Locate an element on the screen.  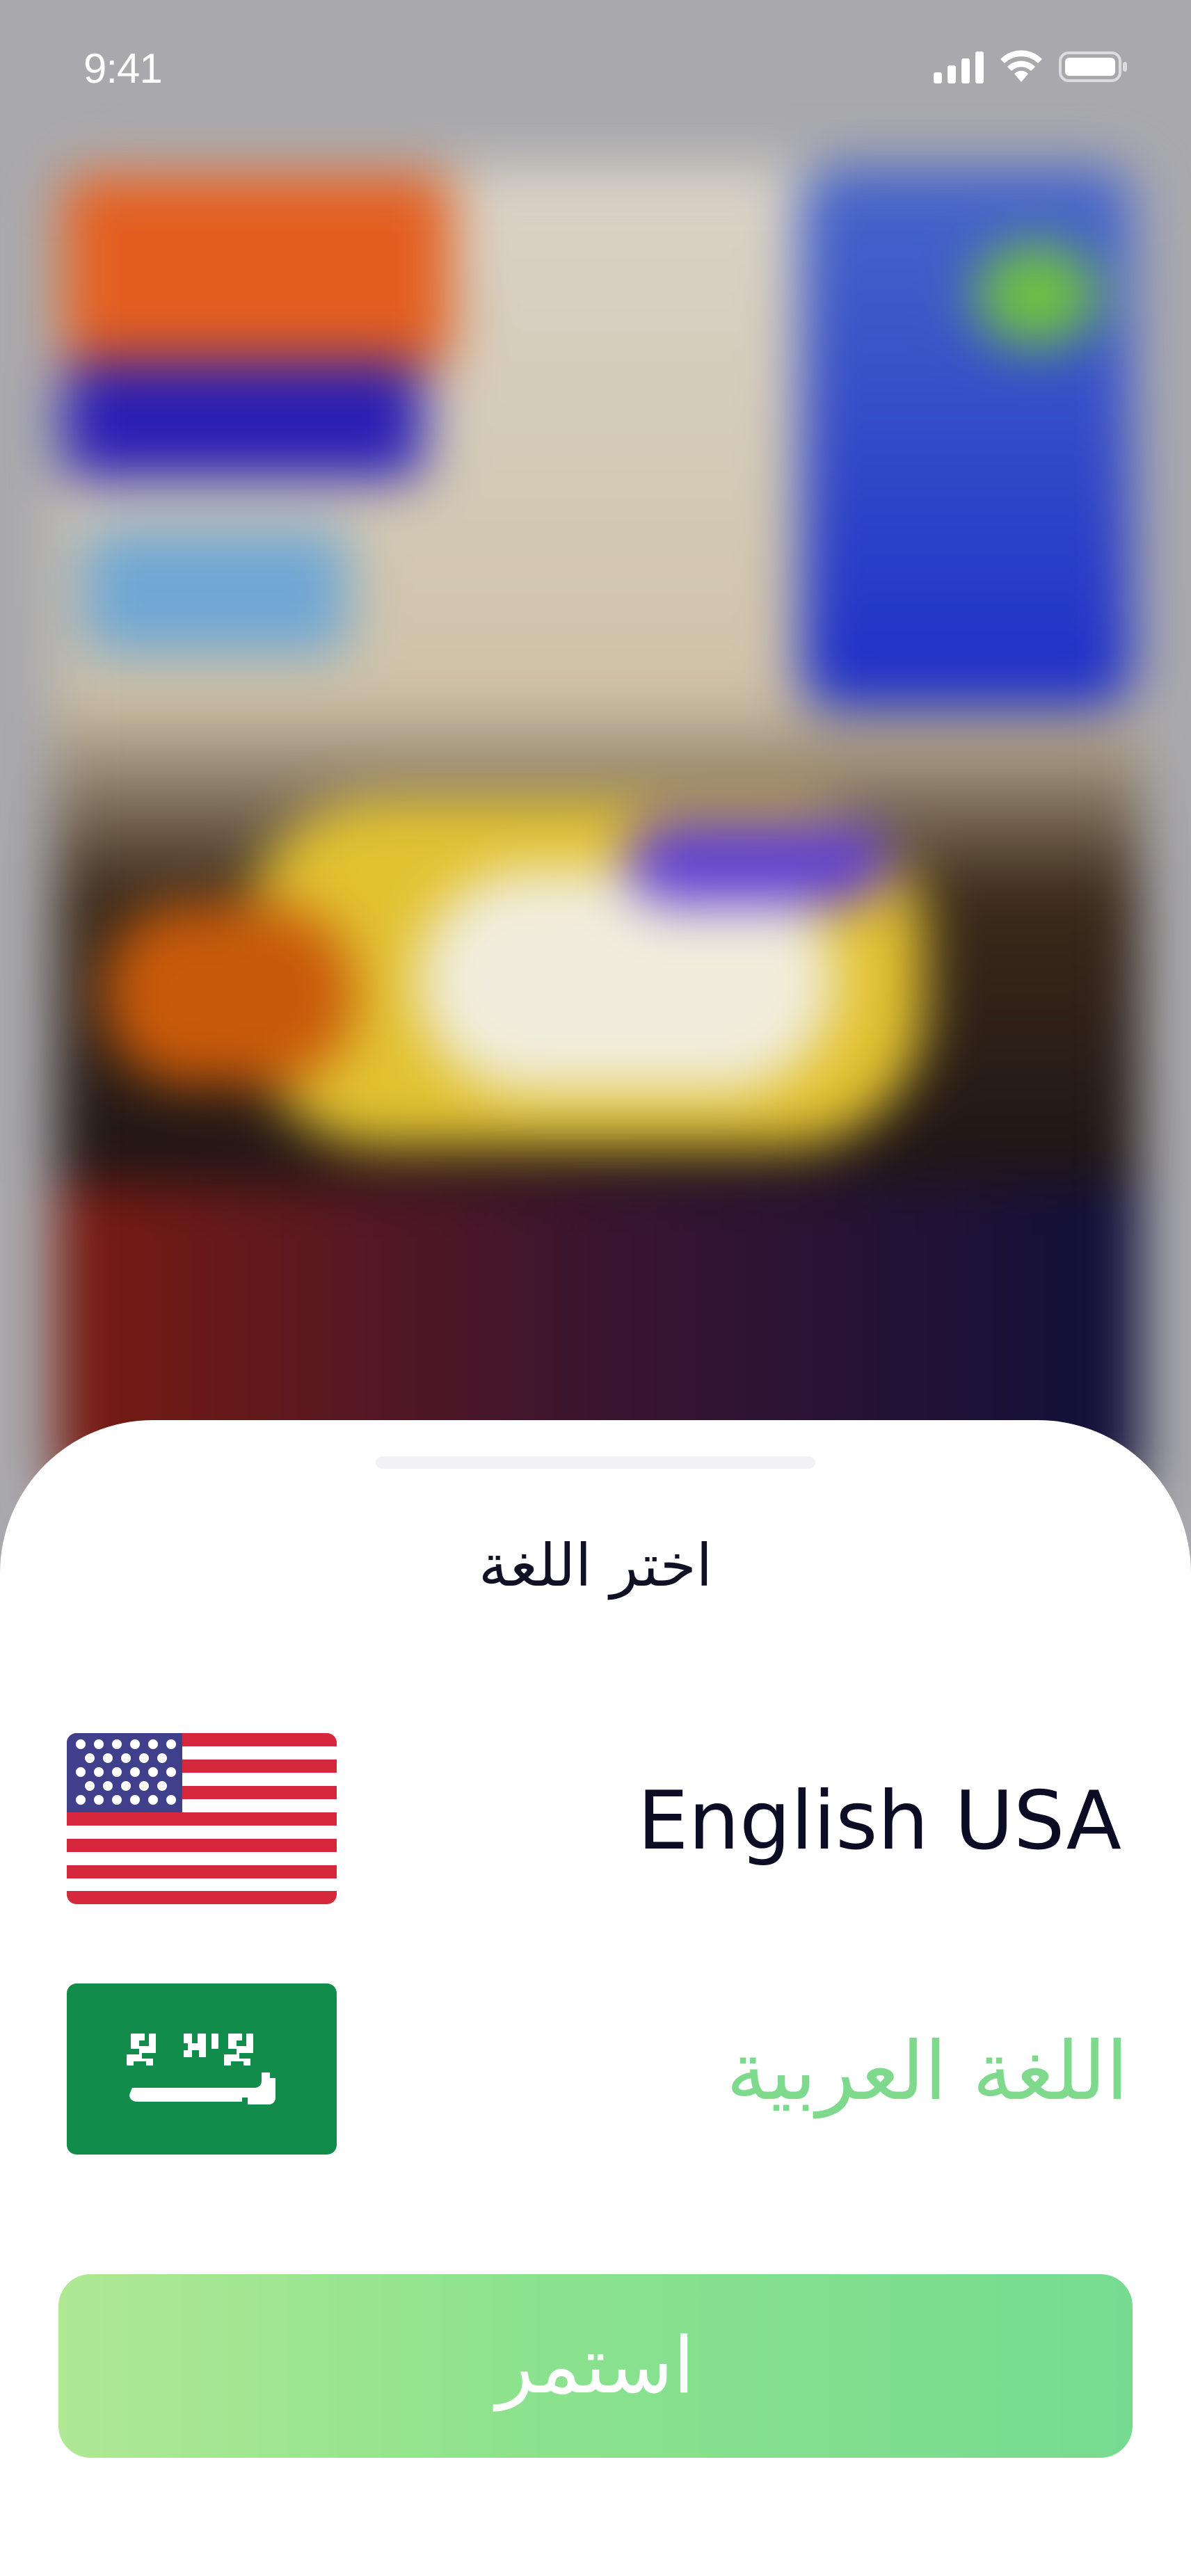
sheet-title: اختر اللغة is located at coordinates (595, 1565).